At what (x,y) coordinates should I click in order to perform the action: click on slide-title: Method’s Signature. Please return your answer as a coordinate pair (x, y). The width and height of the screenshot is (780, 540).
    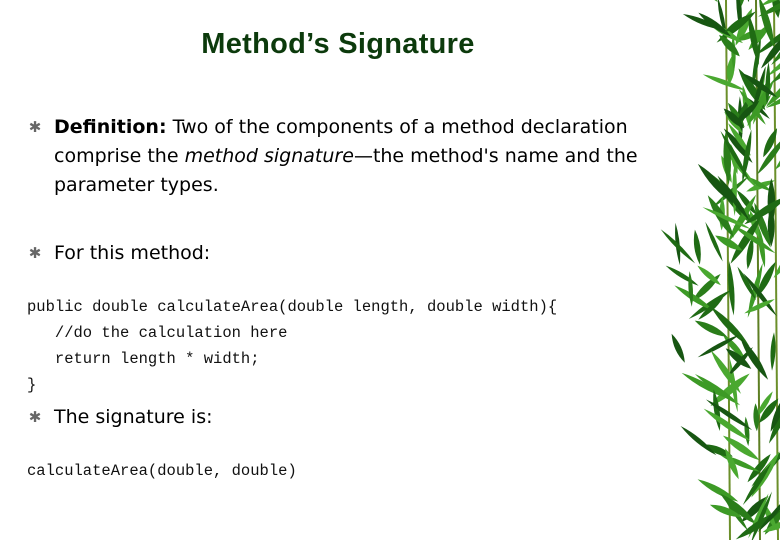
    Looking at the image, I should click on (338, 44).